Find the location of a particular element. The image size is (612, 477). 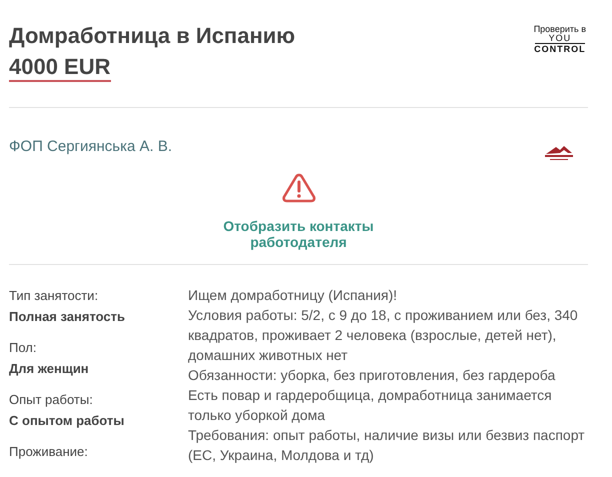

description-paragraph: Условия работы: 5/2, с 9 до 18, с проживанием или без, 340 квадратов, проживает 2 человека (взрослые, детей нет), домашних животных нет is located at coordinates (383, 335).